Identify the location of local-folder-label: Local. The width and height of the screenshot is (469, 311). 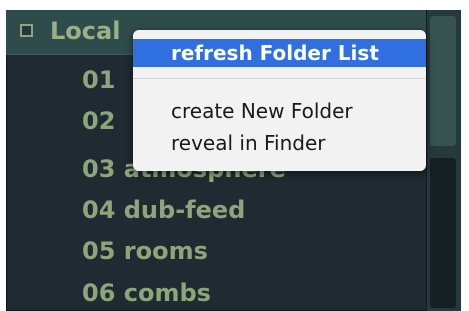
(85, 31).